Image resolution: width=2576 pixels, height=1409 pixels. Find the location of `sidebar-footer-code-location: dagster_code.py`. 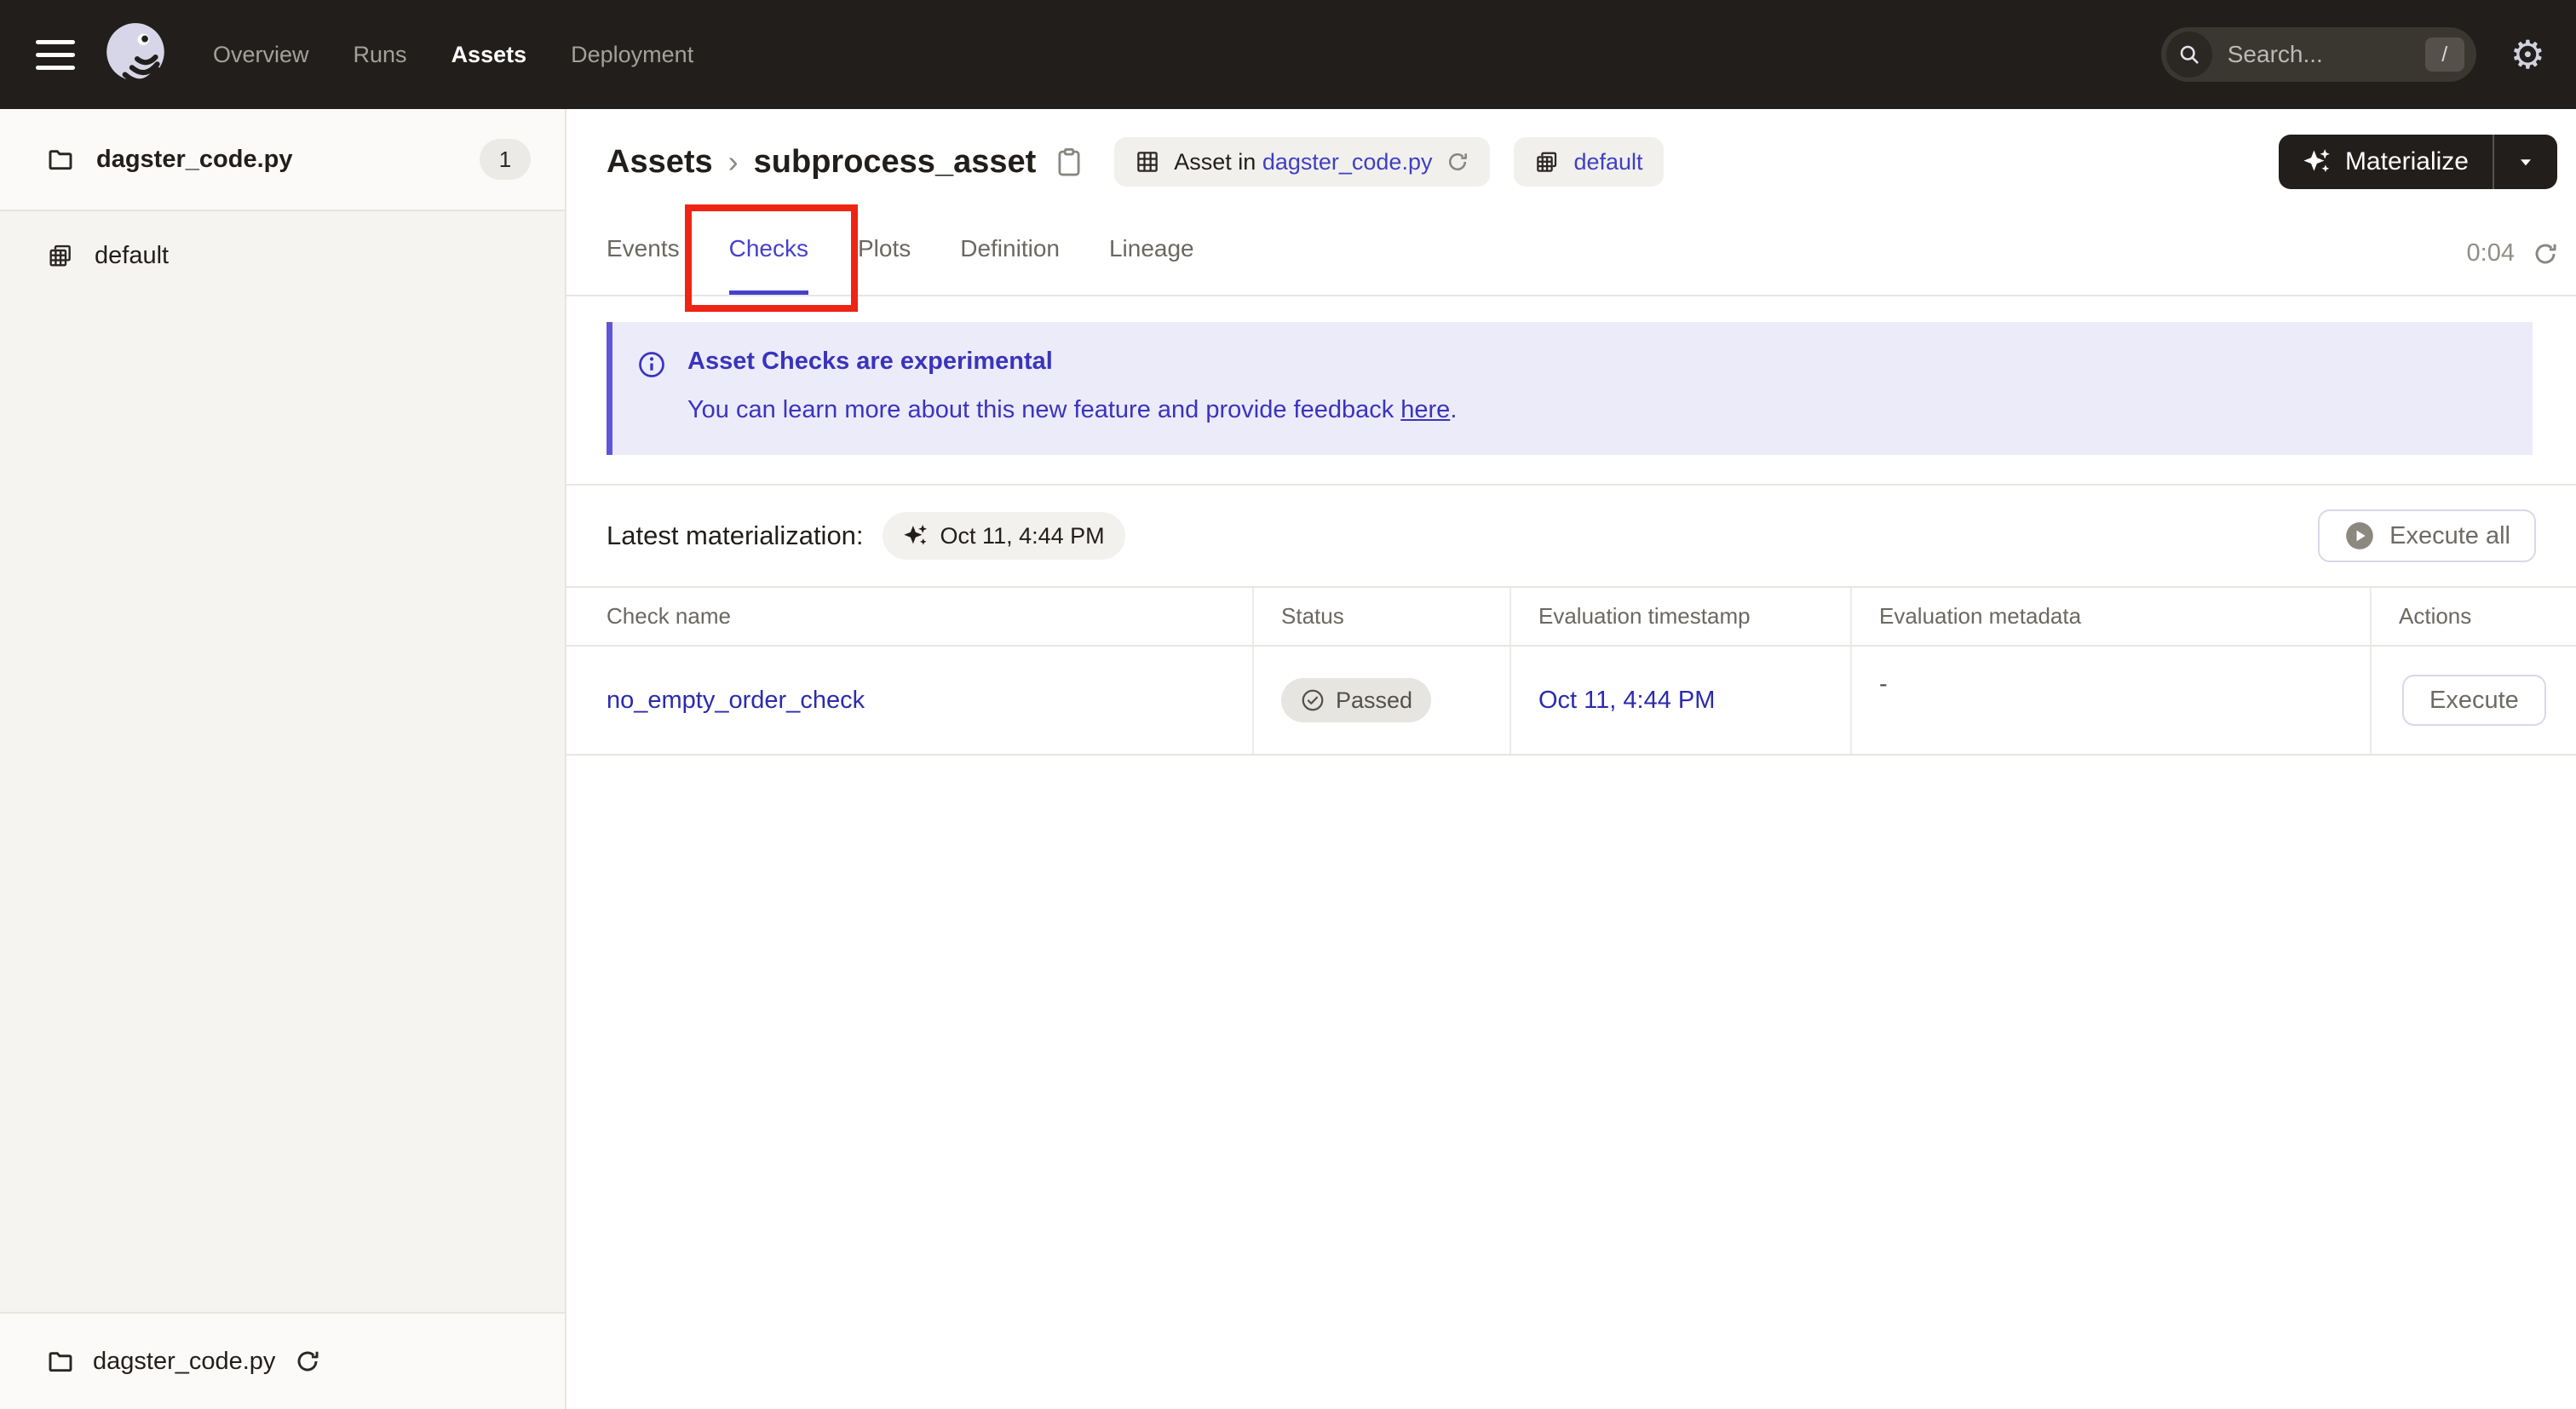

sidebar-footer-code-location: dagster_code.py is located at coordinates (283, 1360).